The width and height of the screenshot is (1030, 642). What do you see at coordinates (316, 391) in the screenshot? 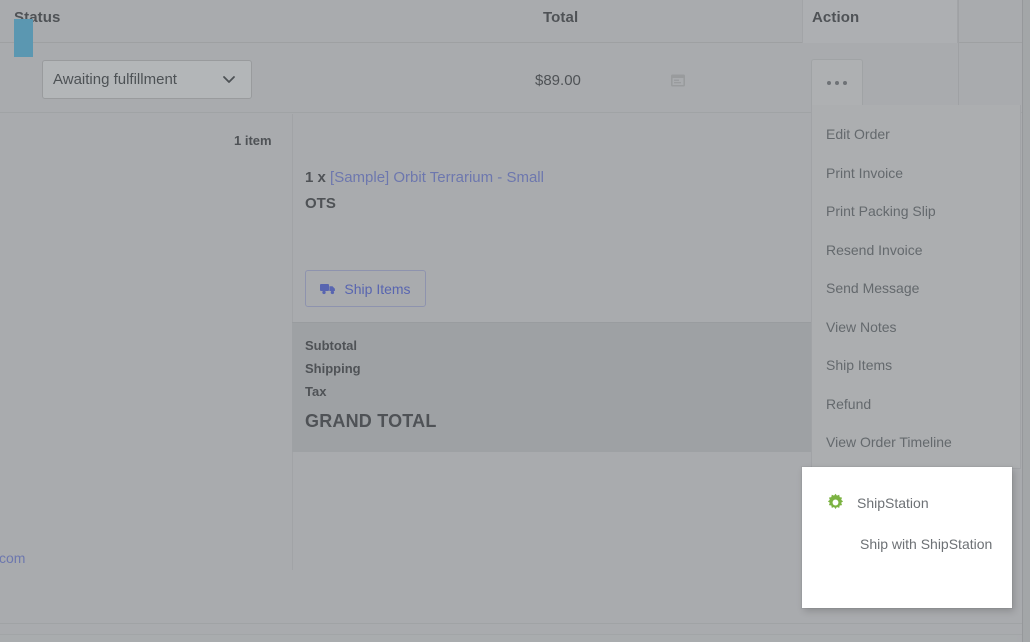
I see `tax-label: Tax` at bounding box center [316, 391].